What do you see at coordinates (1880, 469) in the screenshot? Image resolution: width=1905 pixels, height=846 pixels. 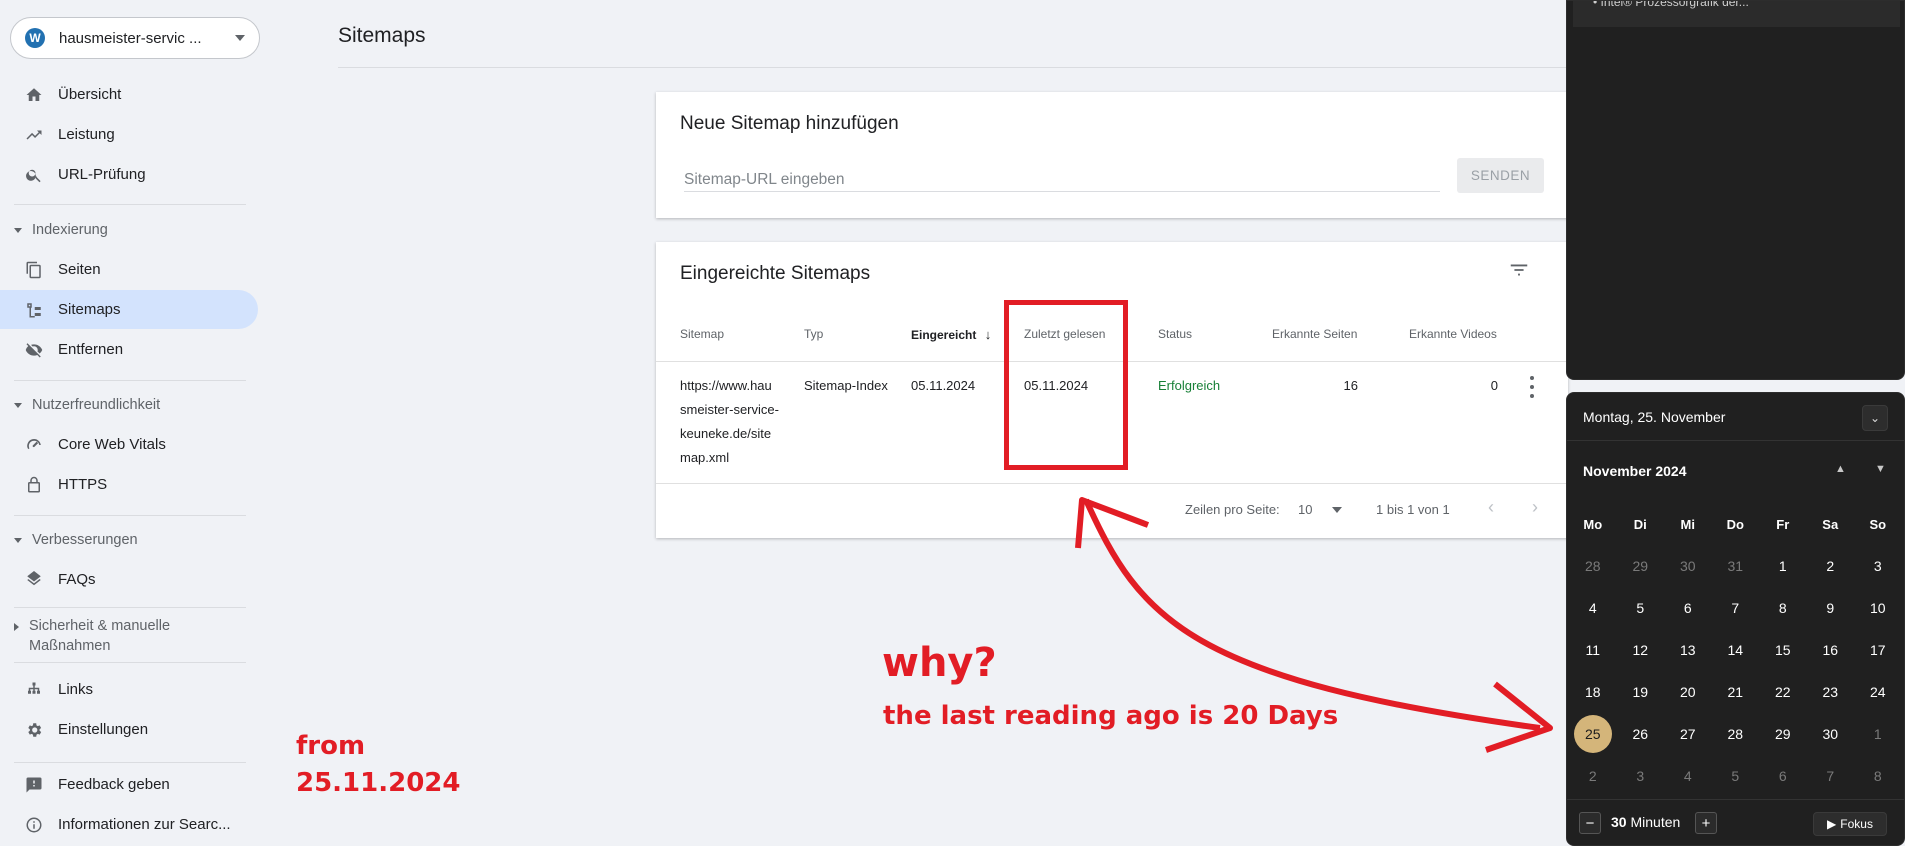 I see `next-month-icon: ▼` at bounding box center [1880, 469].